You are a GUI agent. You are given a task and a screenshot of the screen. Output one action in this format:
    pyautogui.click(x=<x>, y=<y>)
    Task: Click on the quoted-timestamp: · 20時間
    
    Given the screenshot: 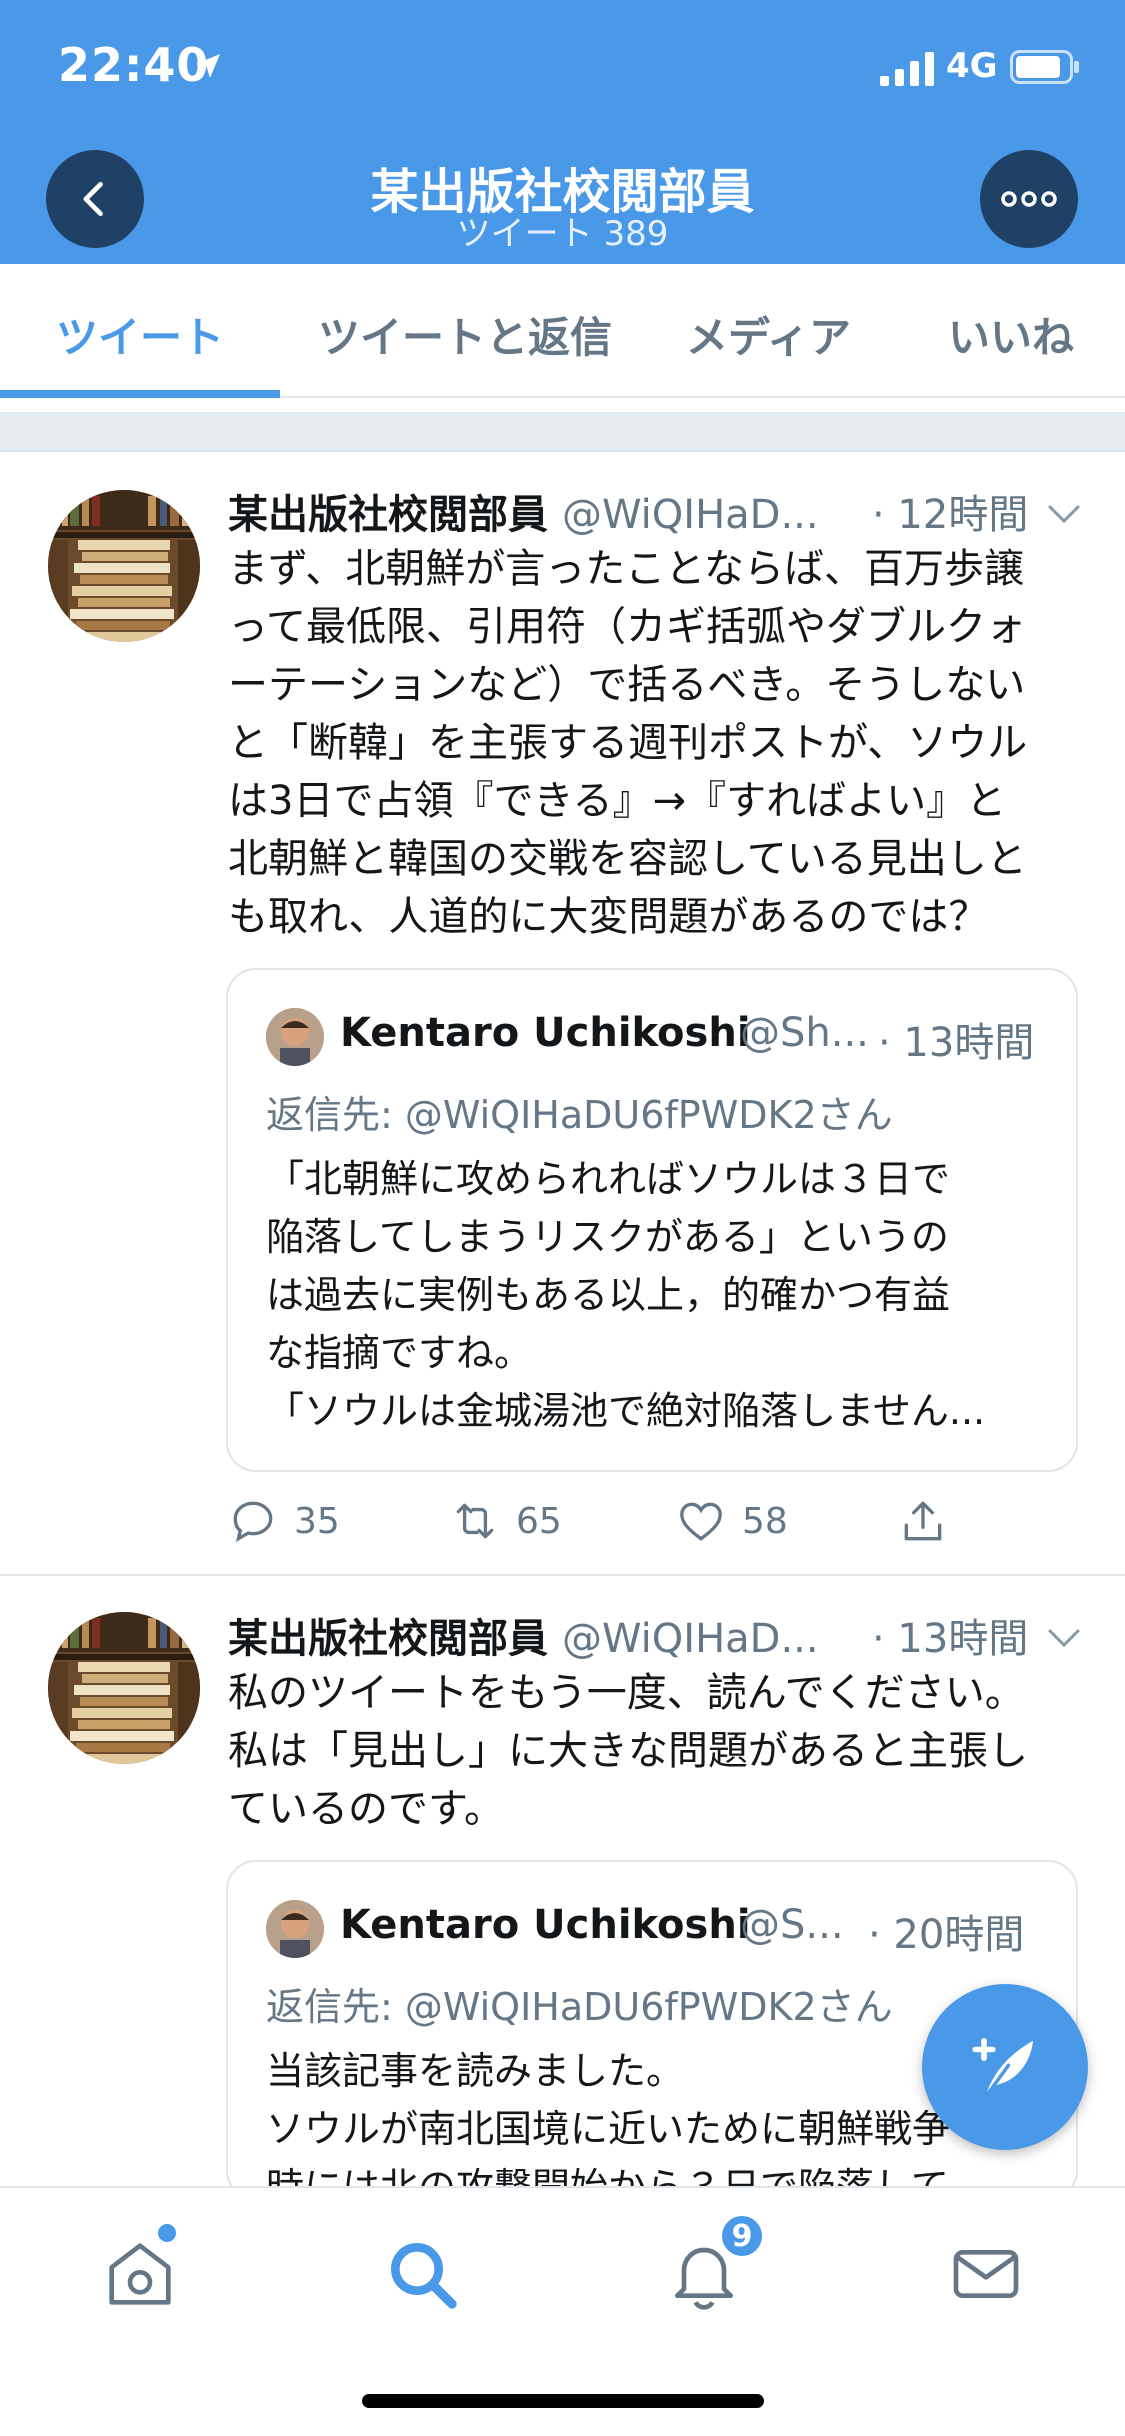 What is the action you would take?
    pyautogui.click(x=946, y=1935)
    